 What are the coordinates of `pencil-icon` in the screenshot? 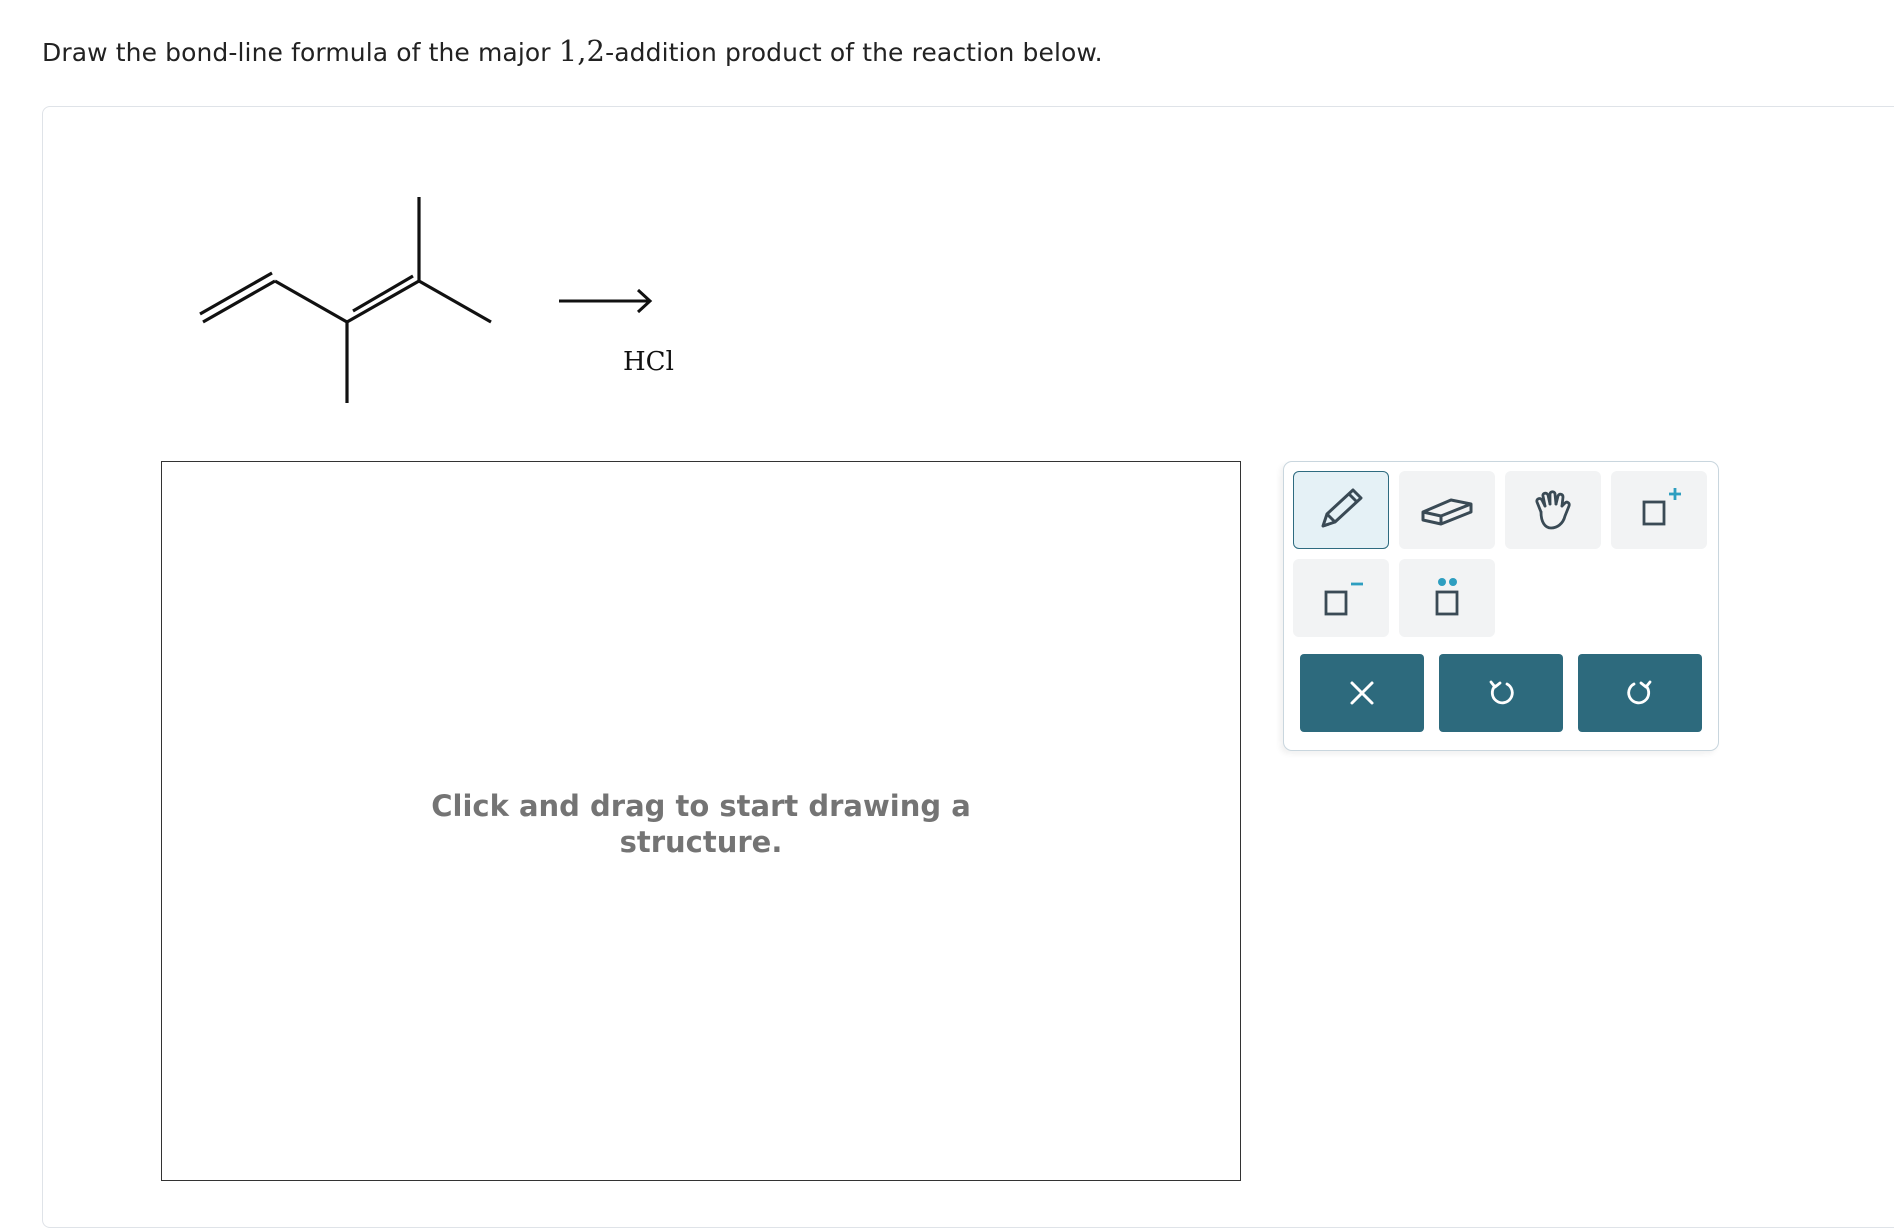 It's located at (1342, 508).